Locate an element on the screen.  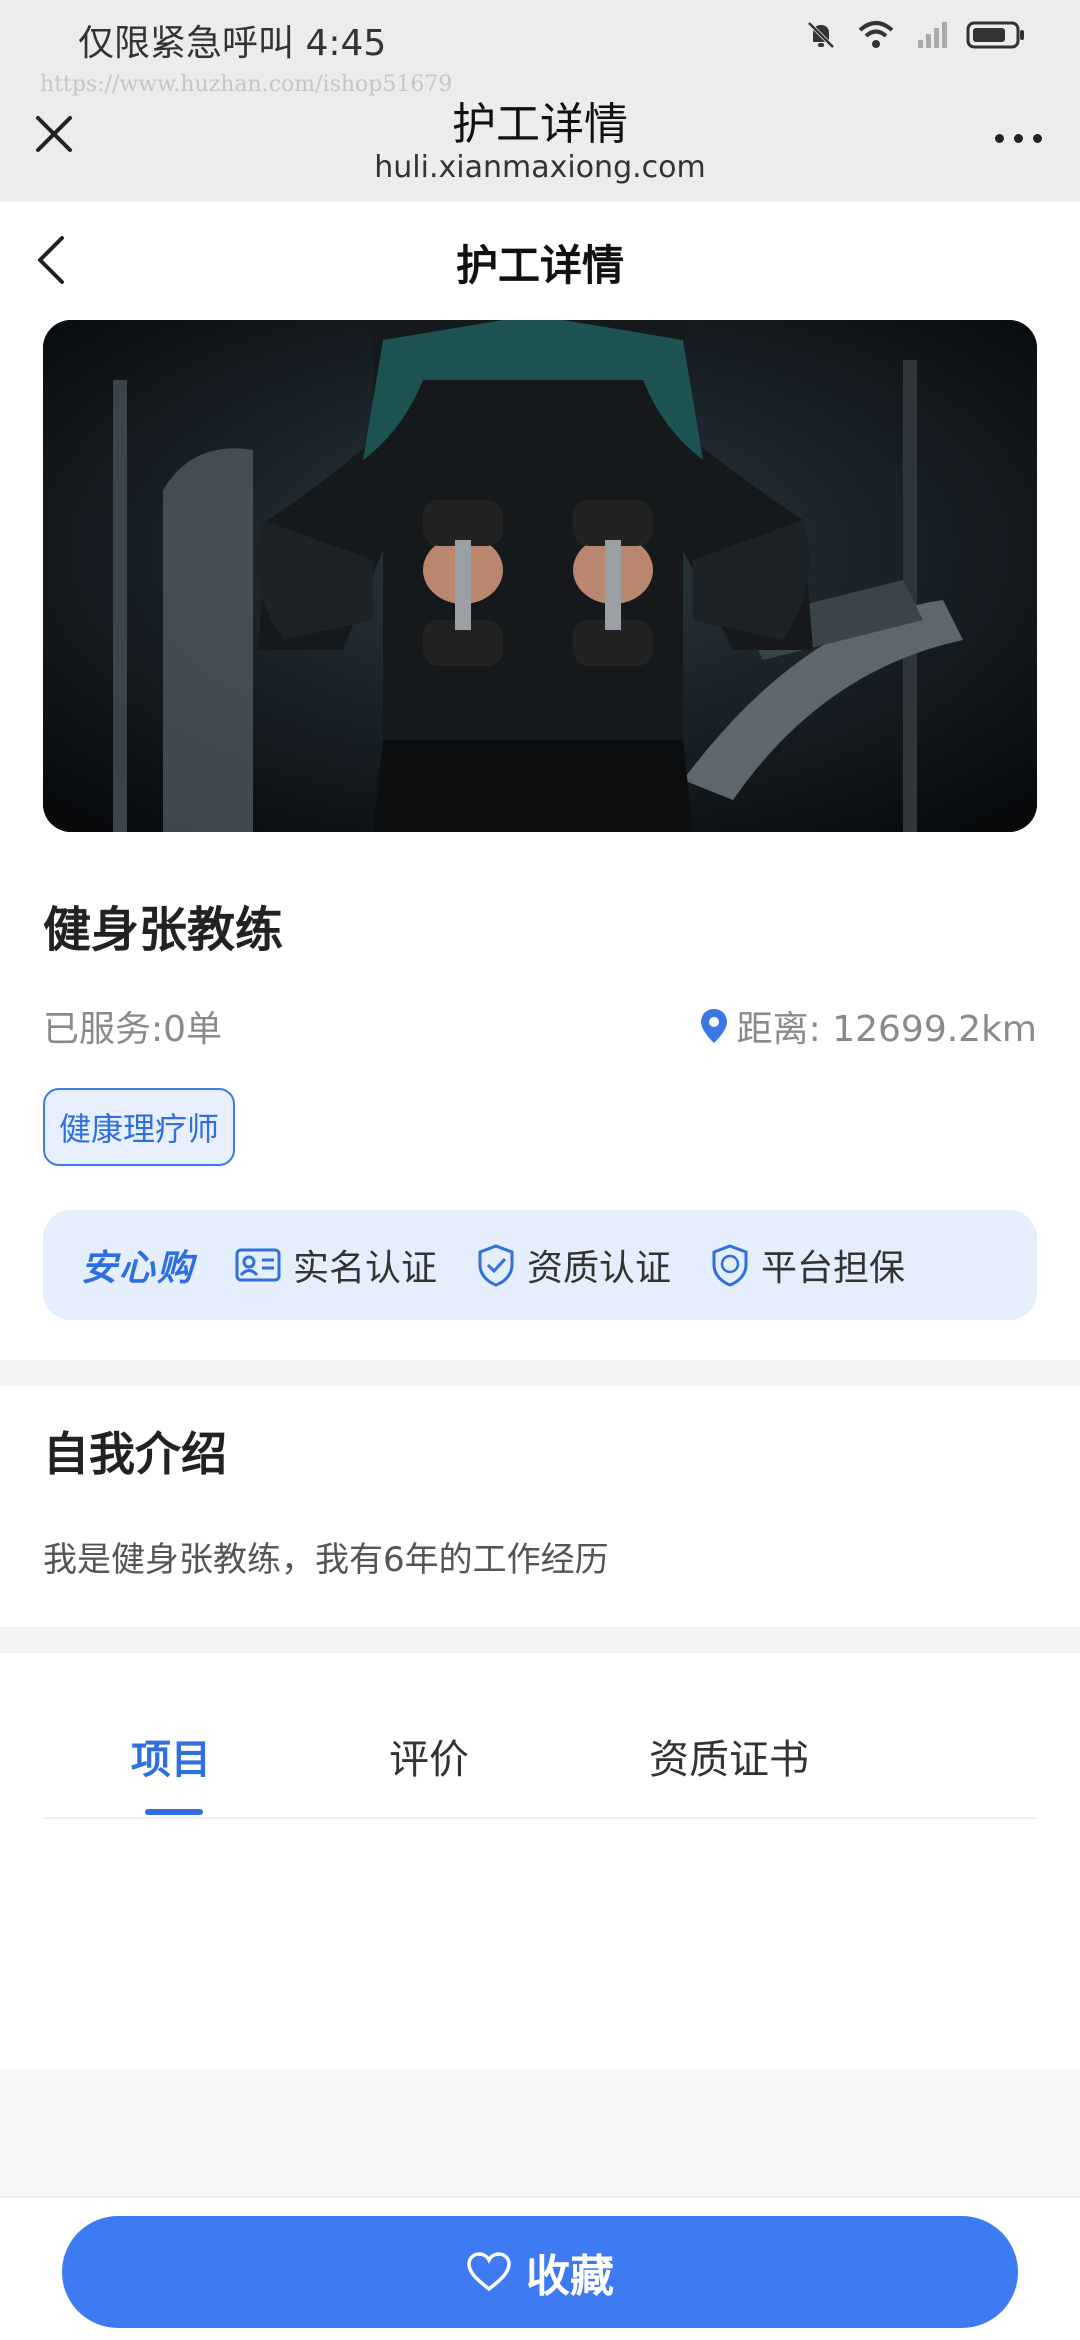
intro-section: 自我介绍 我是健身张教练，我有6年的工作经历 is located at coordinates (540, 1506).